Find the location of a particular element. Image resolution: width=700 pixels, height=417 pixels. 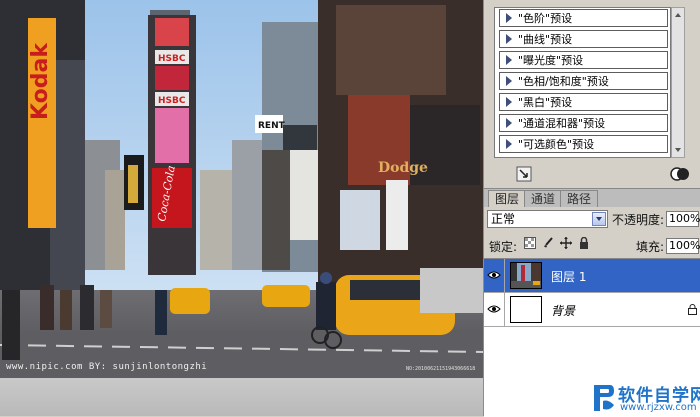

preset-black-white: "黑白"预设 is located at coordinates (583, 102).